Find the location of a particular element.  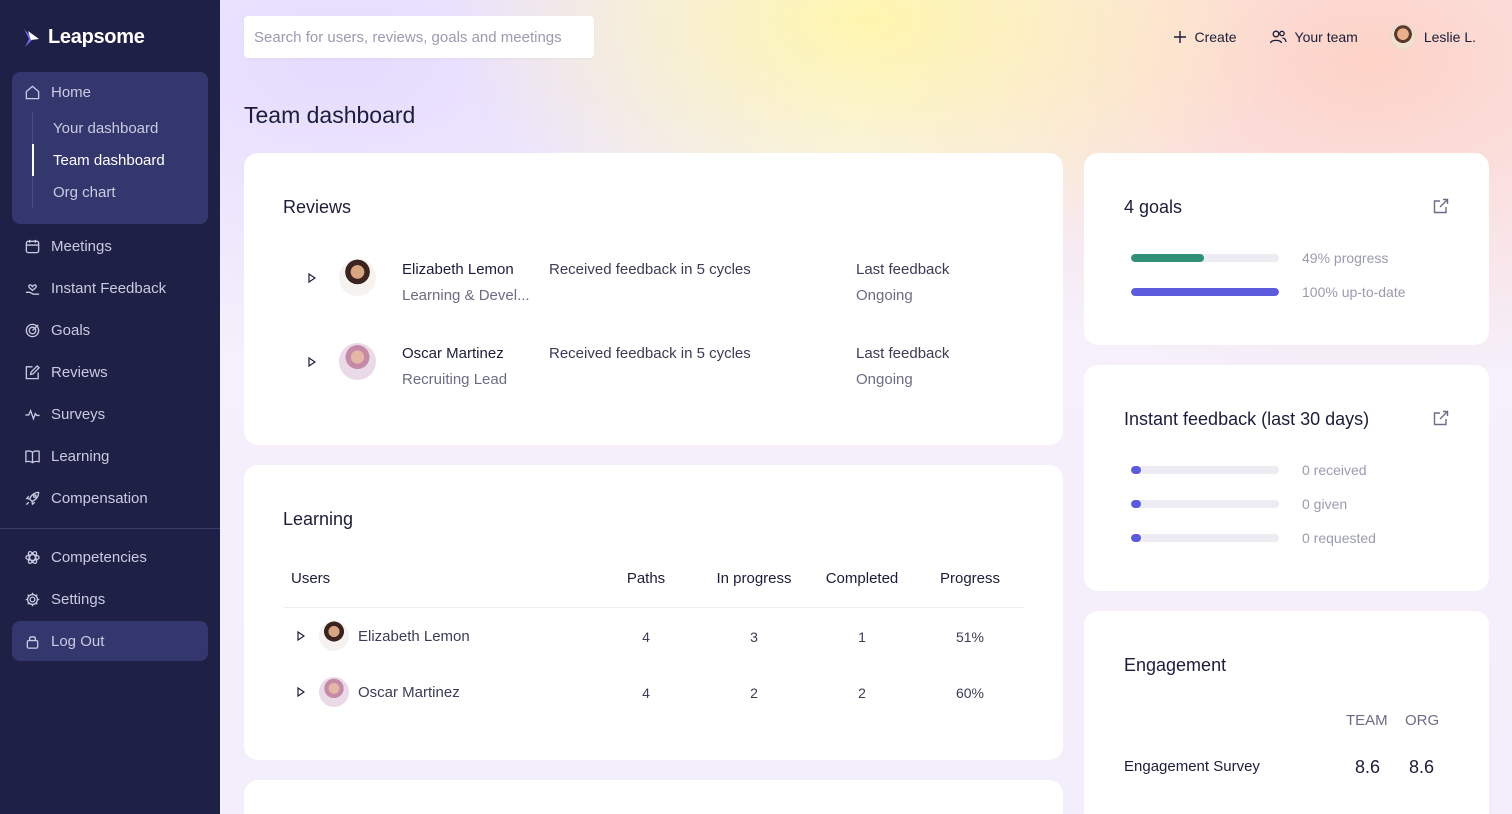

brand-name: Leapsome is located at coordinates (96, 37).